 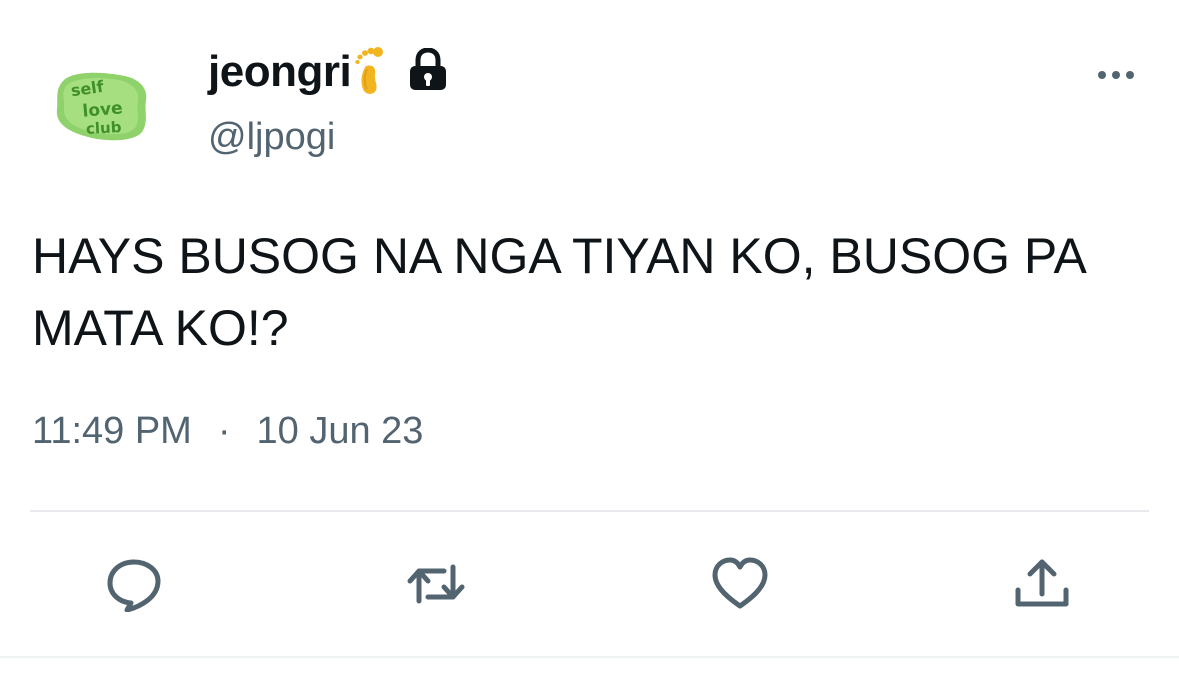 I want to click on retweet-button, so click(x=436, y=584).